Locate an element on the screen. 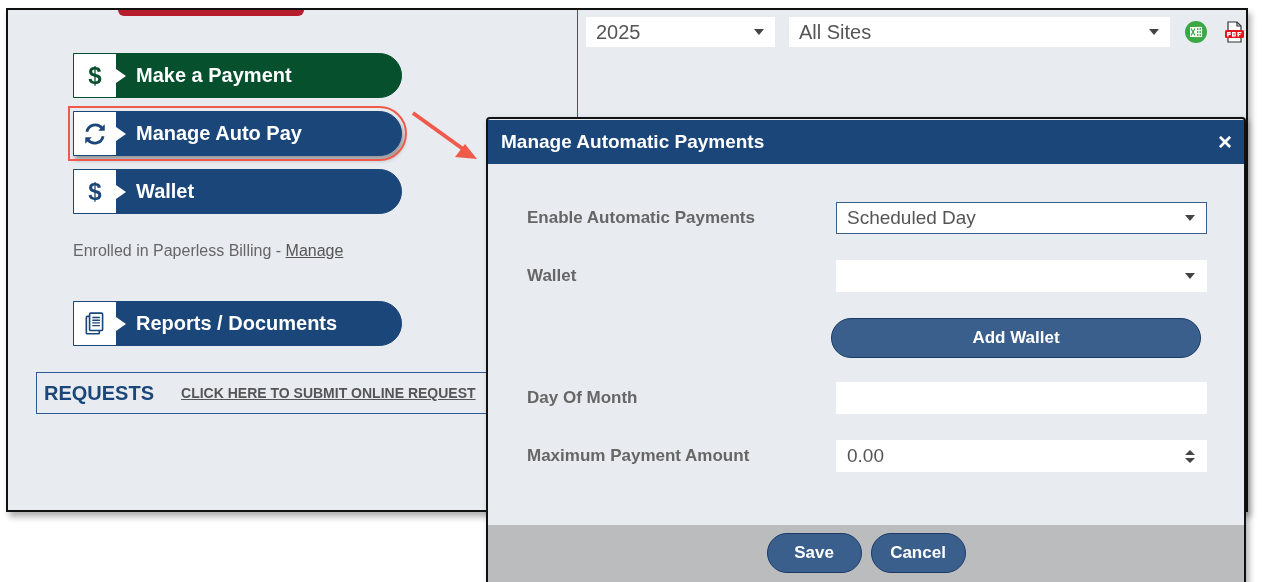 This screenshot has height=582, width=1266. sync-icon is located at coordinates (95, 133).